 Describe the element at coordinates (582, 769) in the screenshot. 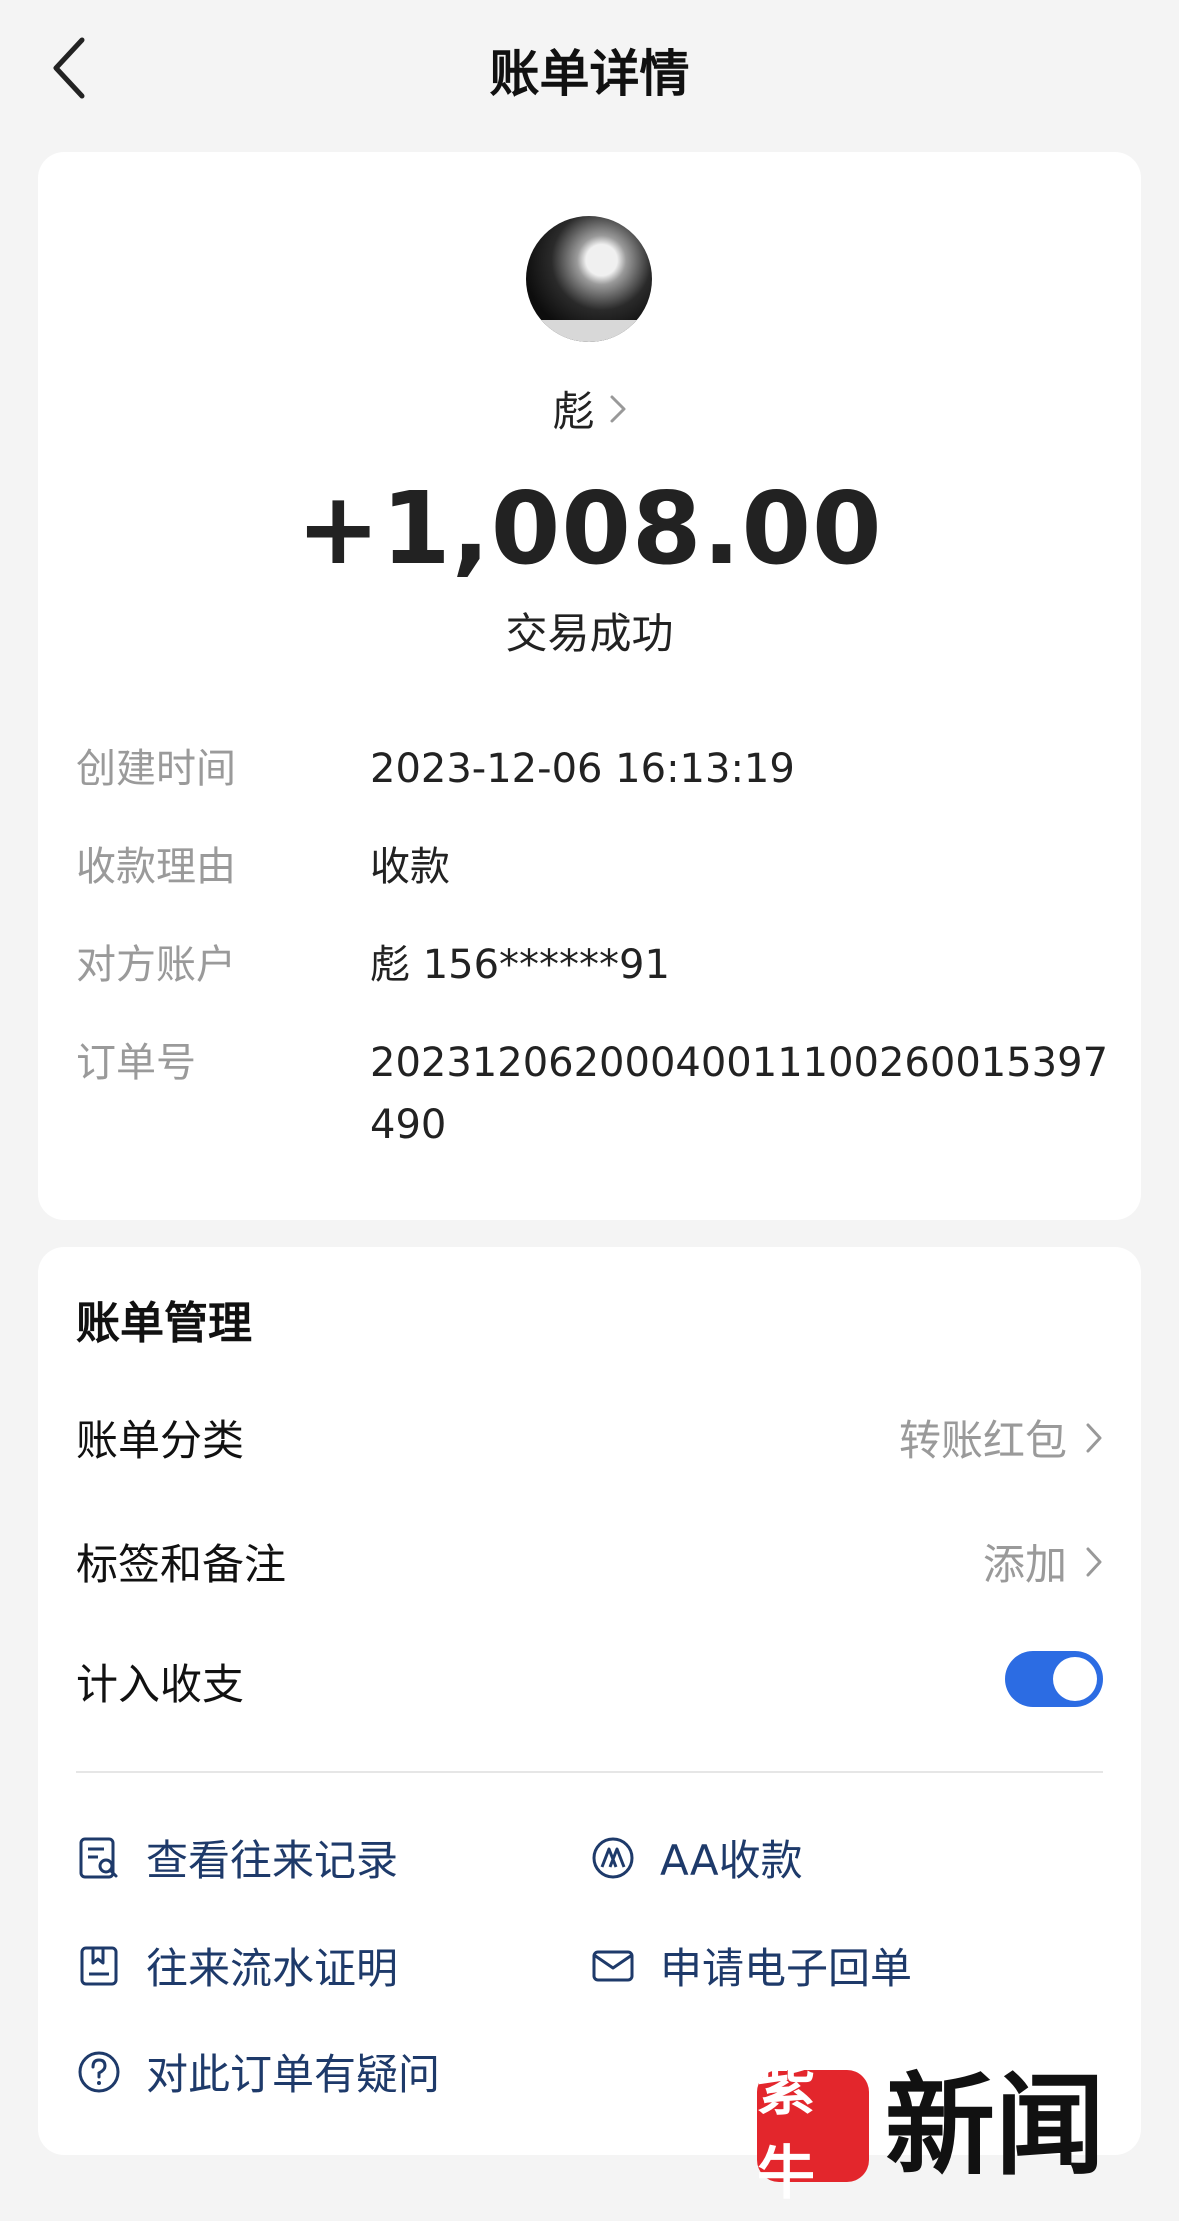

I see `detail-value: 2023-12-06 16:13:19` at that location.